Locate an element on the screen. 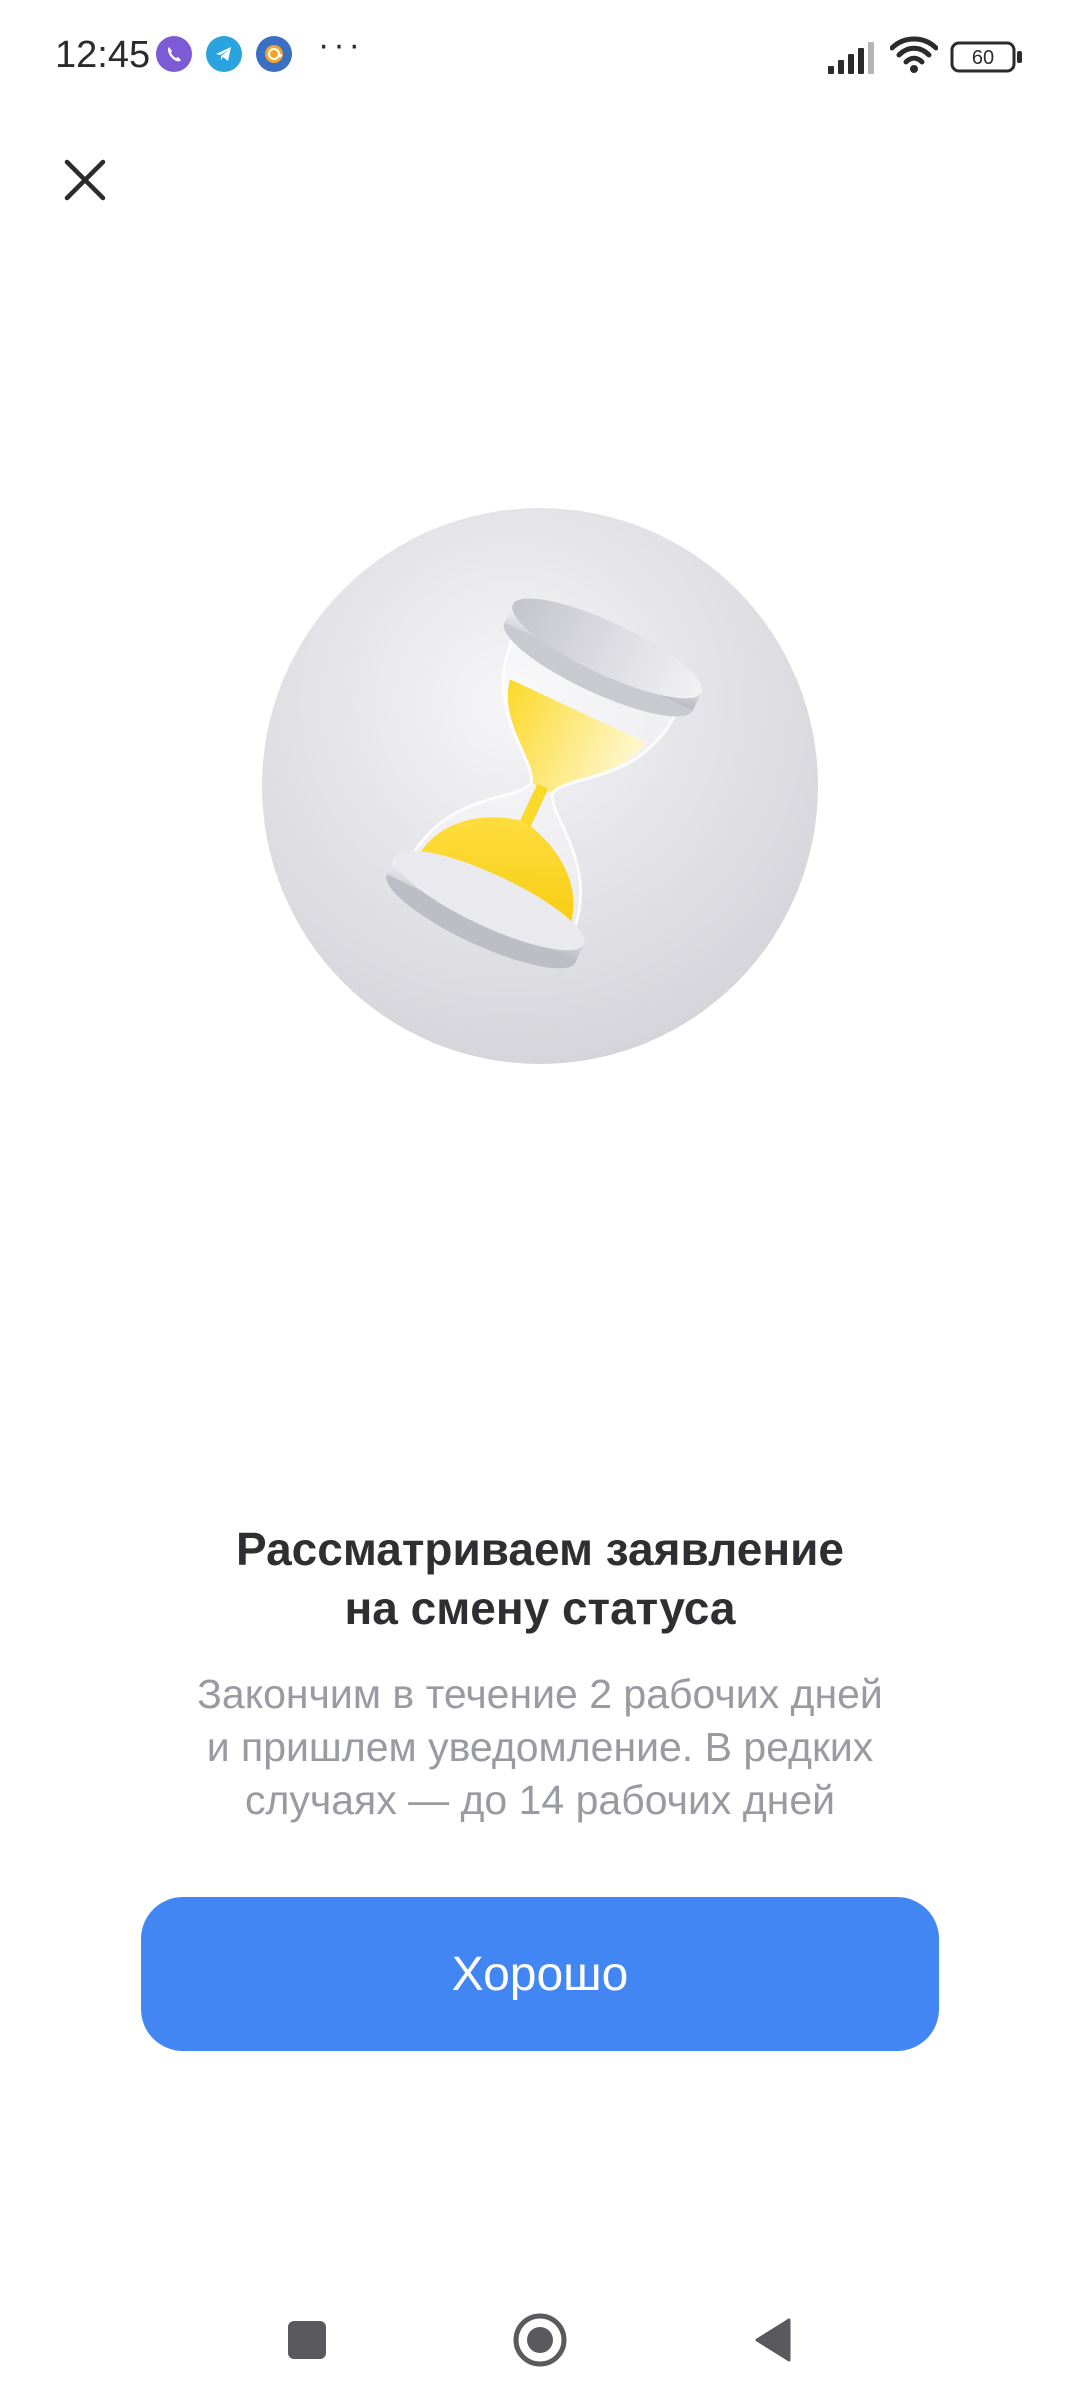 The image size is (1080, 2400). home-circle-icon is located at coordinates (540, 2340).